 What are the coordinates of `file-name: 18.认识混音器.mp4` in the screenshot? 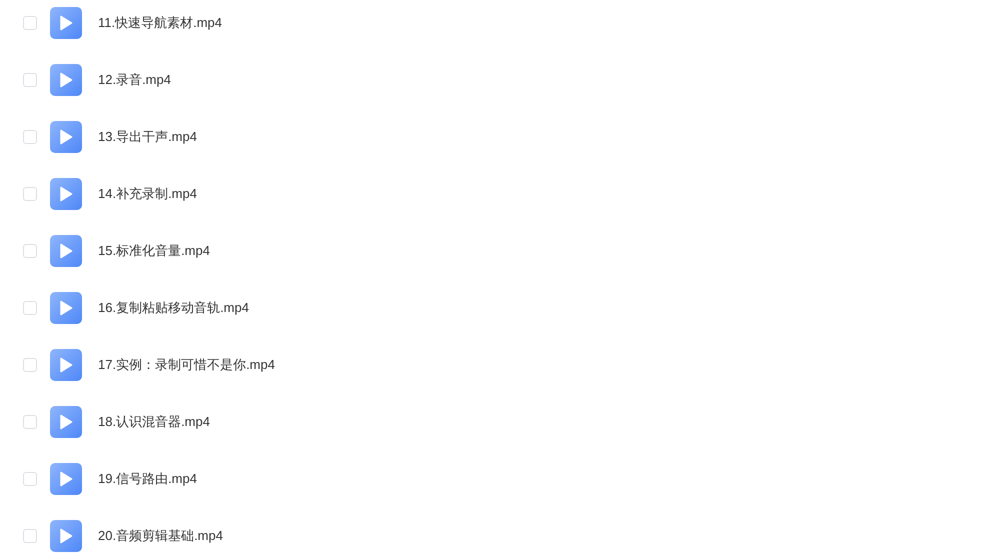 It's located at (154, 422).